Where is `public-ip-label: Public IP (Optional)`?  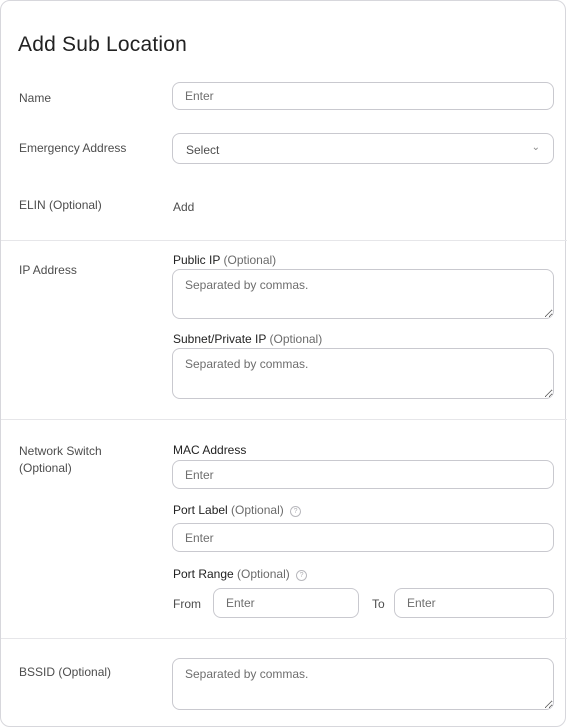 public-ip-label: Public IP (Optional) is located at coordinates (224, 260).